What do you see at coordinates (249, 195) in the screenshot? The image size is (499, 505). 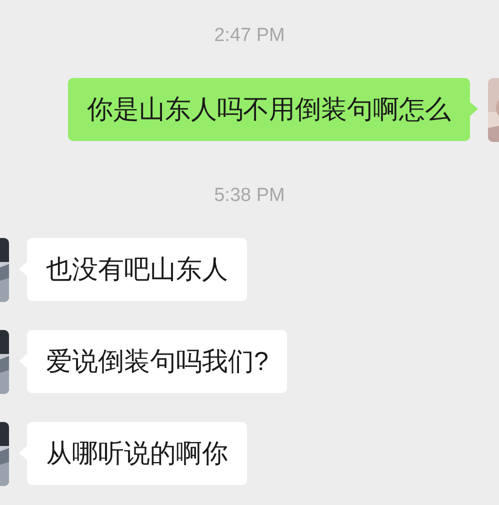 I see `timestamp: 5:38 PM` at bounding box center [249, 195].